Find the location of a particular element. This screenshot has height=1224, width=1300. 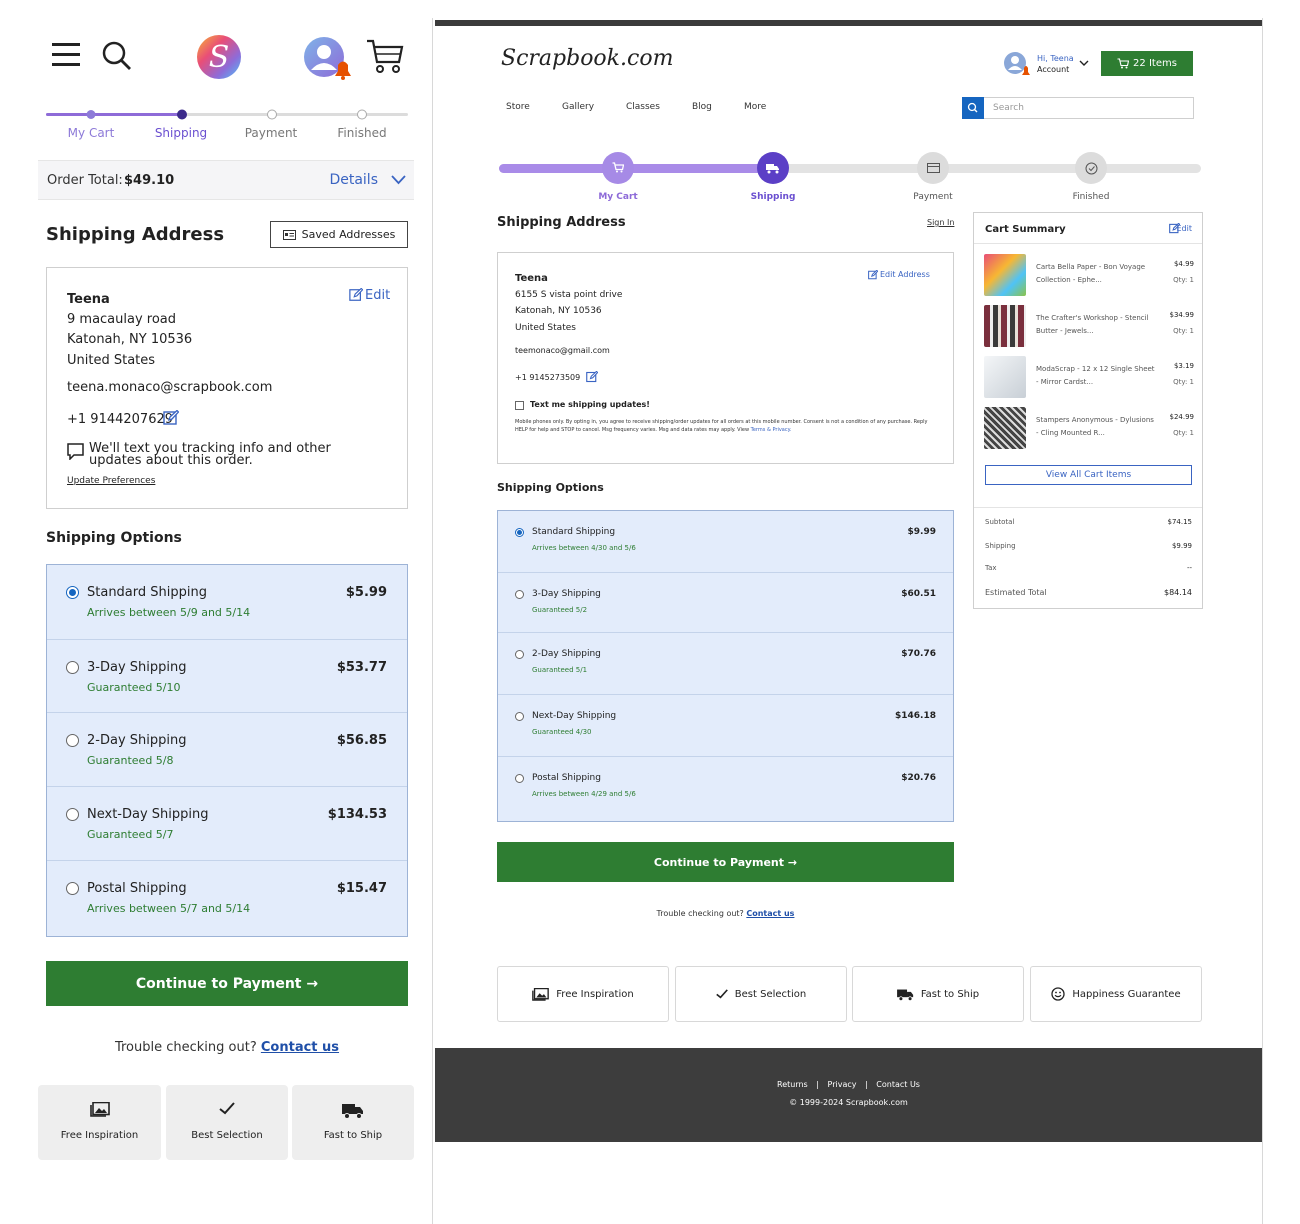

chevron-down-icon is located at coordinates (398, 180).